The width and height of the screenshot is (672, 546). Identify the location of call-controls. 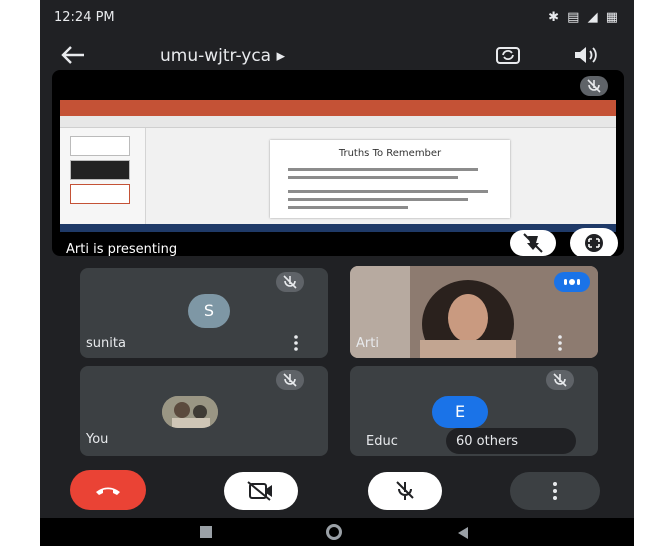
(337, 487).